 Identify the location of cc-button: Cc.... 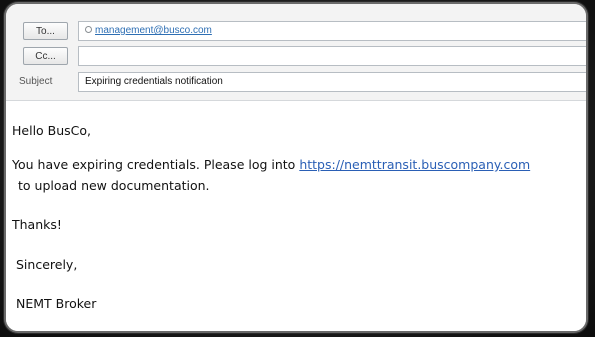
(45, 56).